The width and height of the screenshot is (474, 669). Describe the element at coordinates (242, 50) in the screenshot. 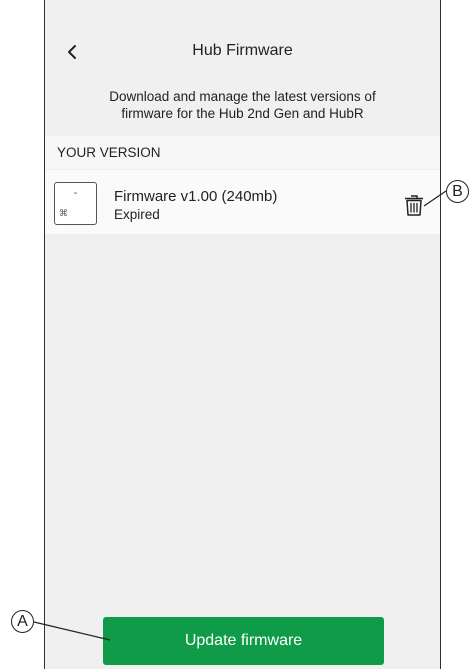

I see `page-title: Hub Firmware` at that location.